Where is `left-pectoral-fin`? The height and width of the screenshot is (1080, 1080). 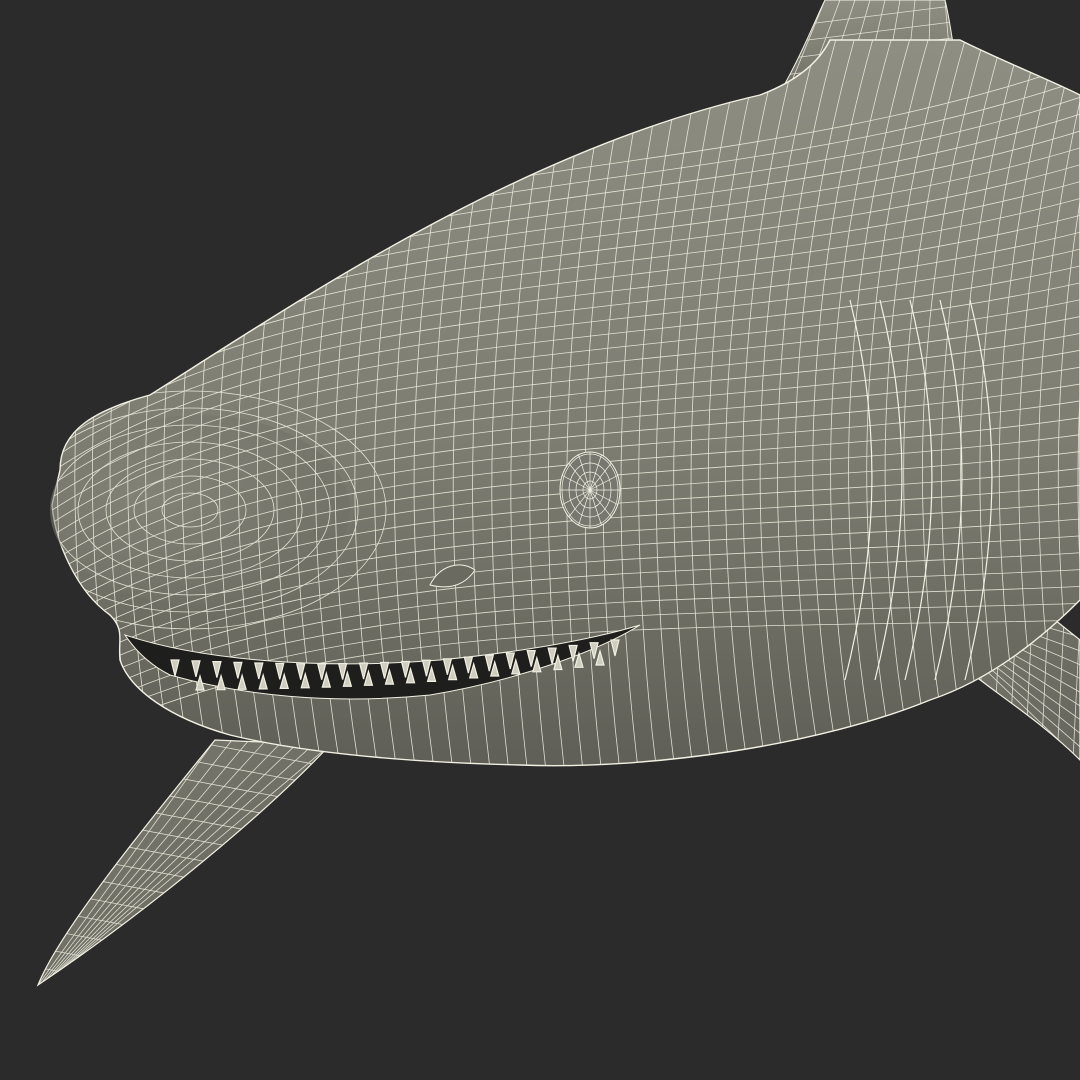
left-pectoral-fin is located at coordinates (184, 863).